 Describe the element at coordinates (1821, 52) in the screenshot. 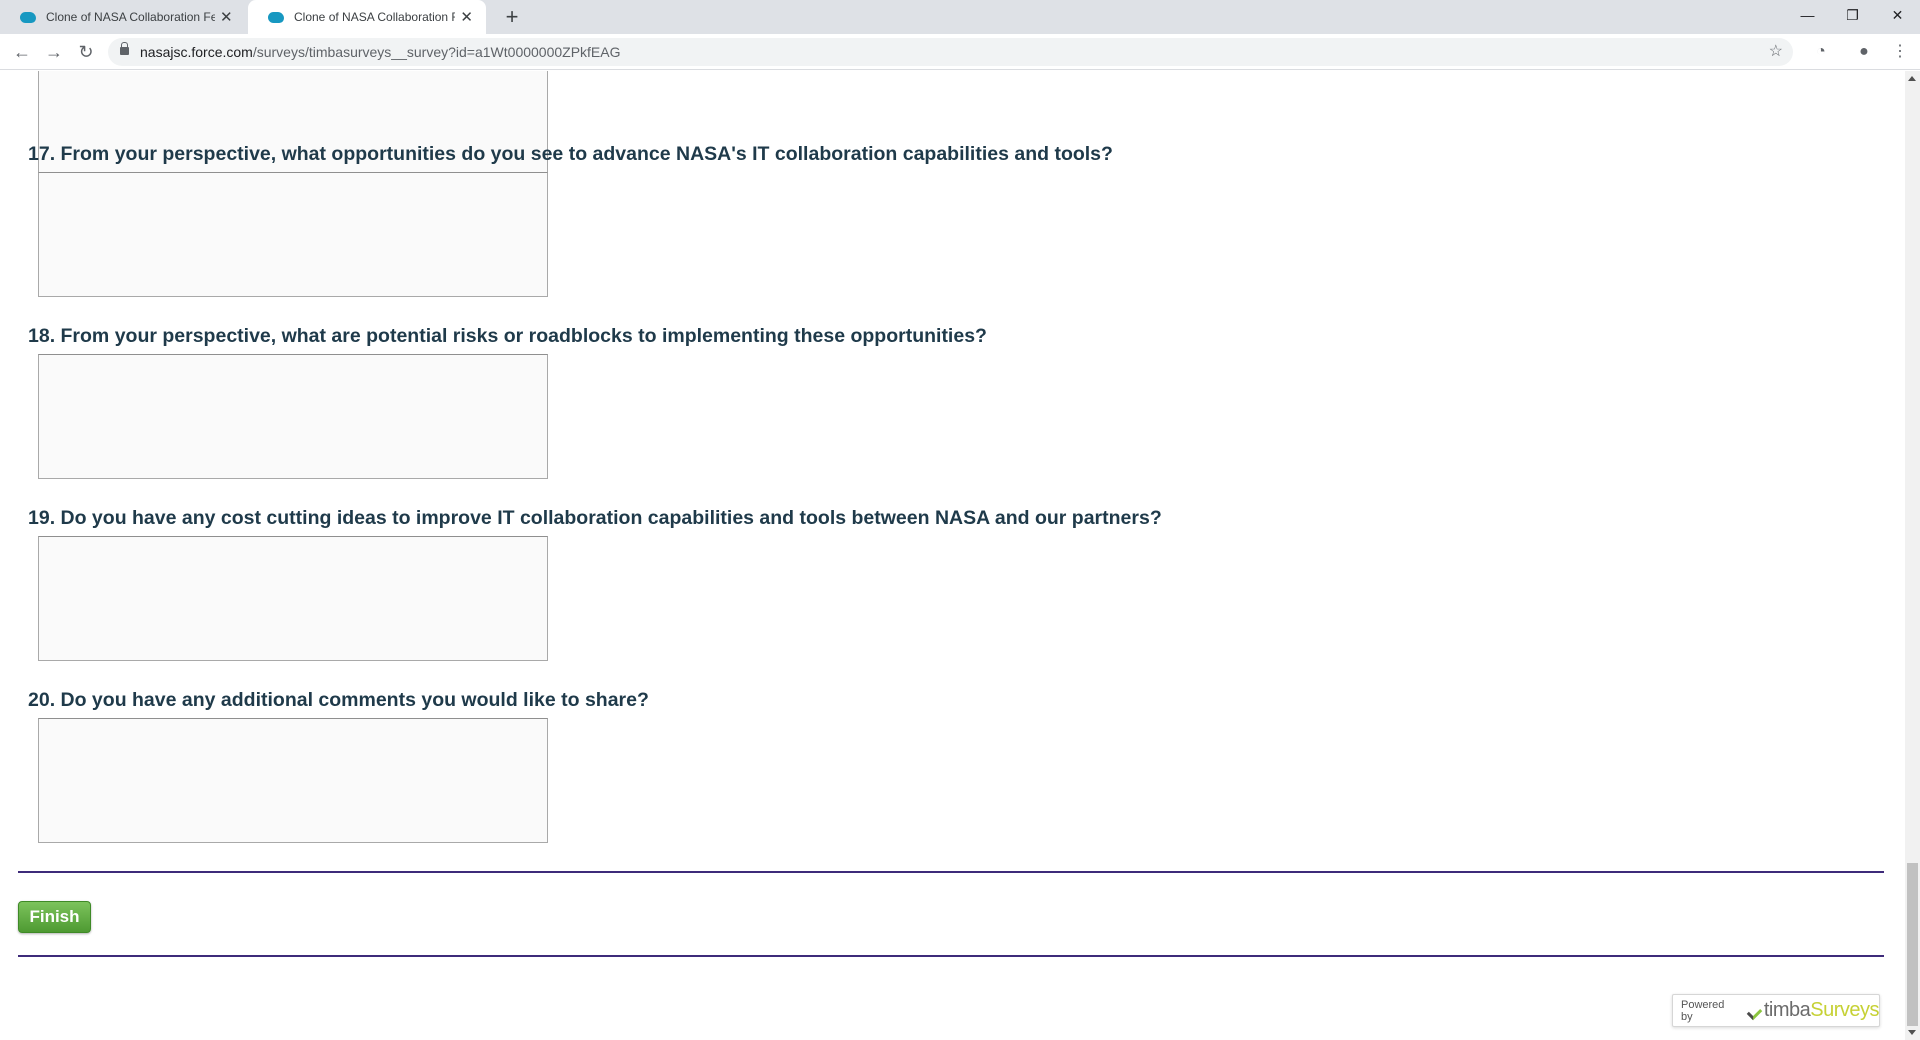

I see `extension-icon: ◔` at that location.